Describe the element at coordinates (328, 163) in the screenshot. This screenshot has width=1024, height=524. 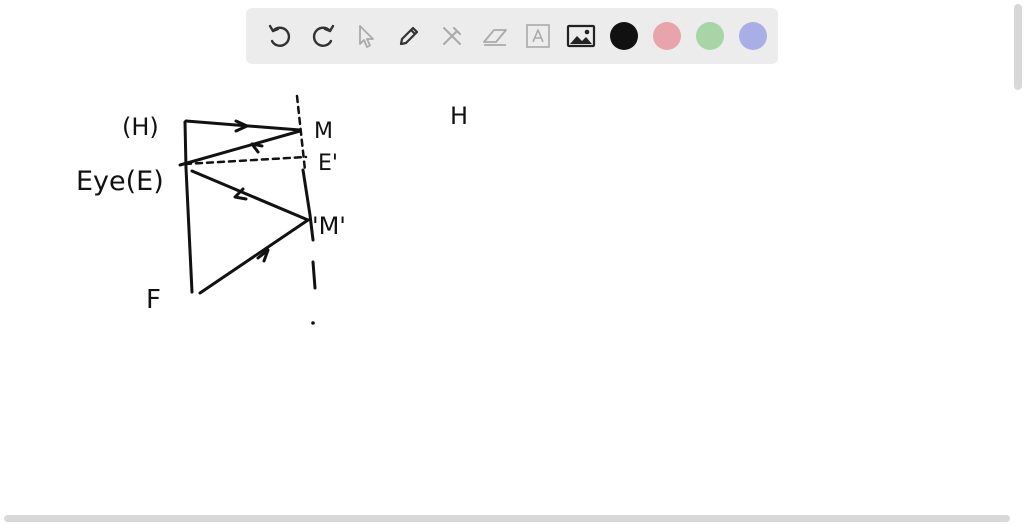
I see `label-e-prime: E'` at that location.